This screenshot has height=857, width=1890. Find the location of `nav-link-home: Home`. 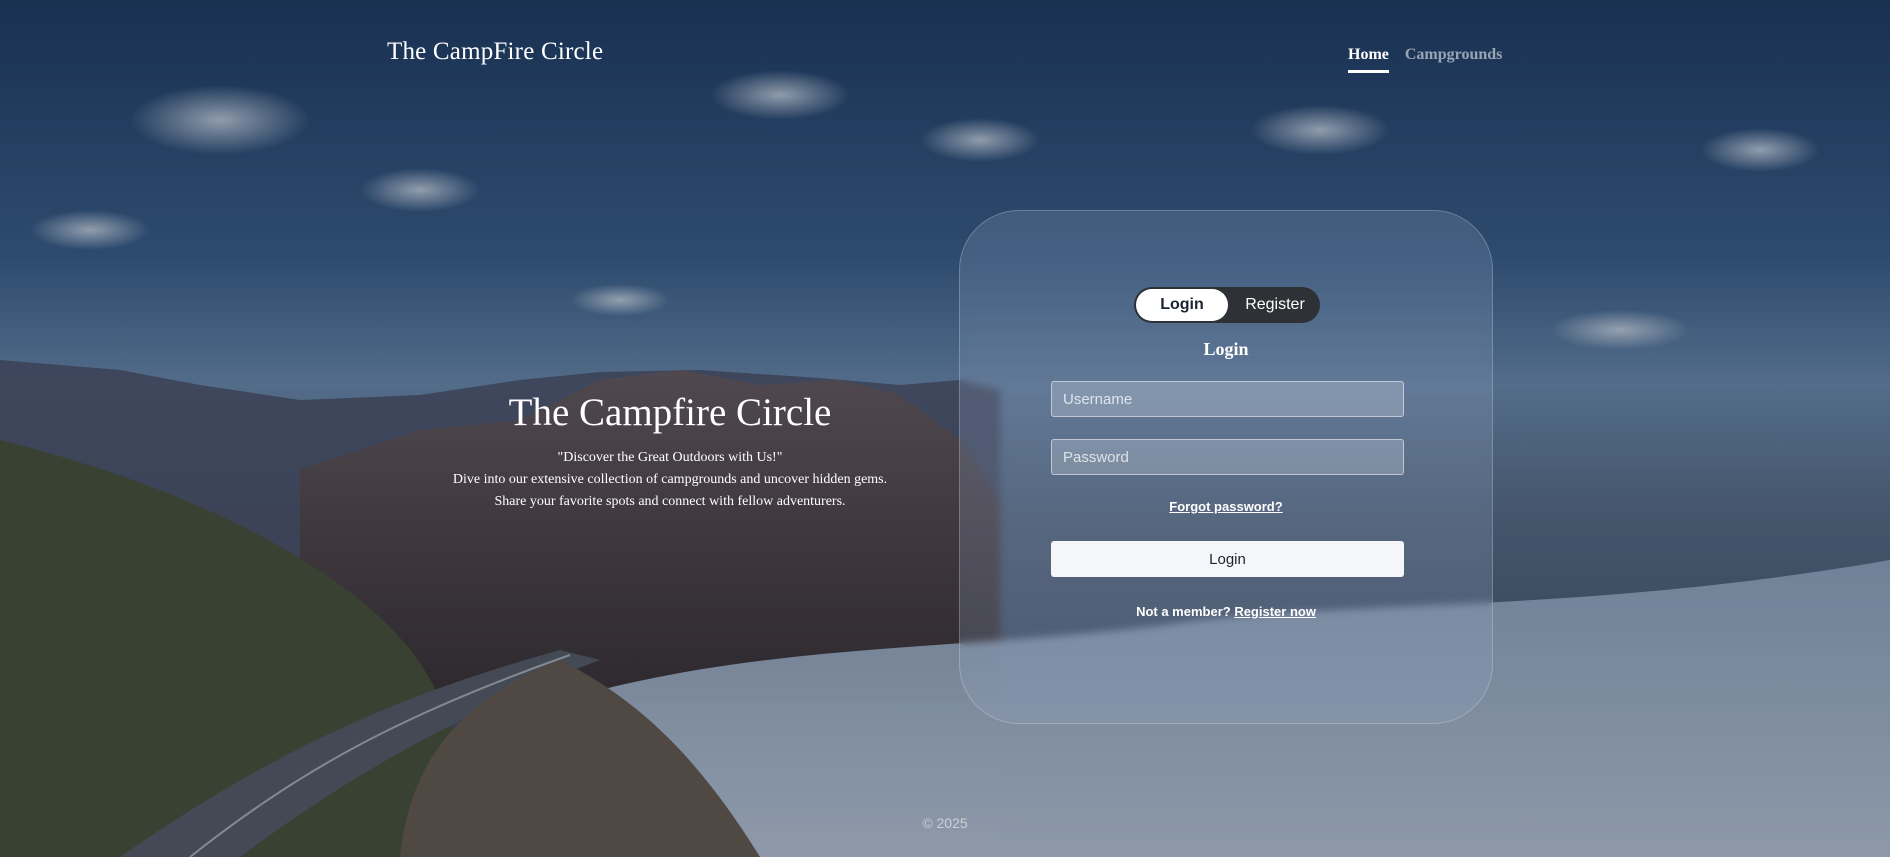

nav-link-home: Home is located at coordinates (1368, 59).